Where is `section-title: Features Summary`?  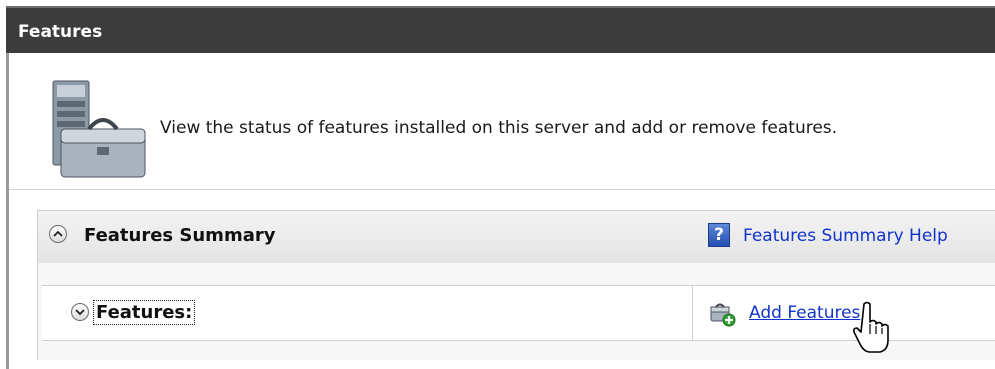 section-title: Features Summary is located at coordinates (180, 235).